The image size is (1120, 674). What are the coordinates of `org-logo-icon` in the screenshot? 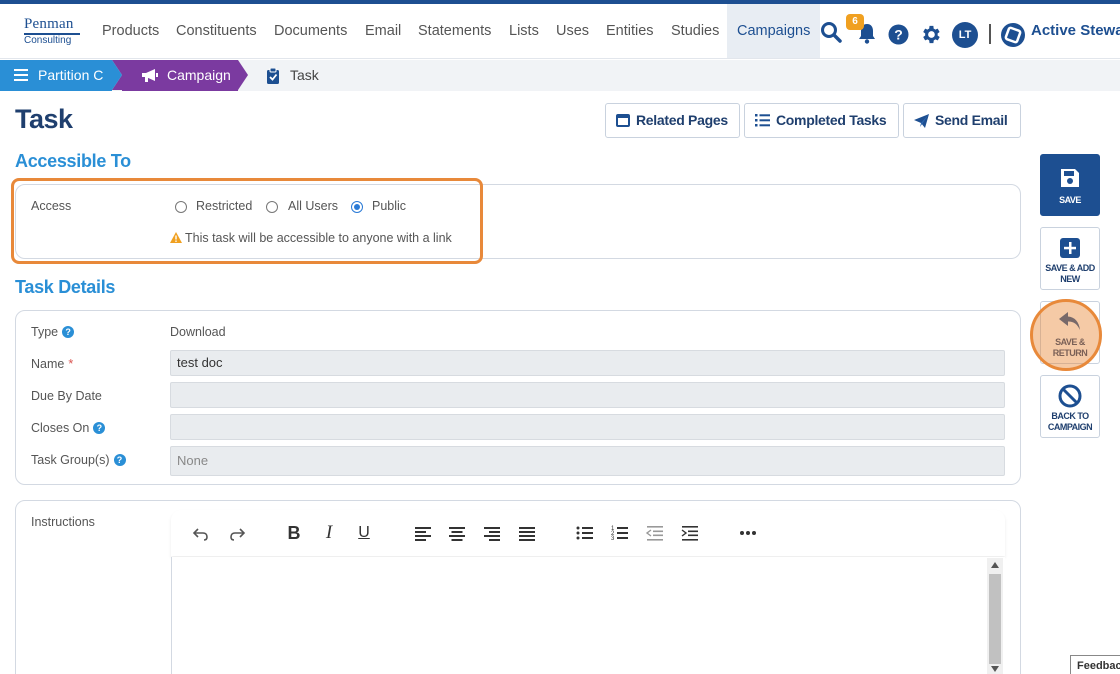 It's located at (1013, 35).